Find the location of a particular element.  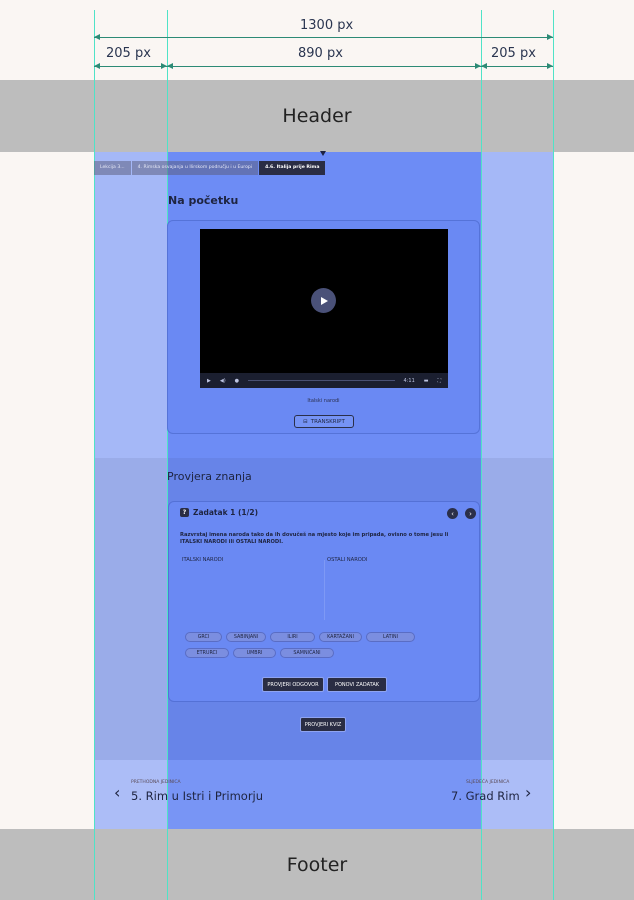

volume-icon: ◀) is located at coordinates (223, 381).